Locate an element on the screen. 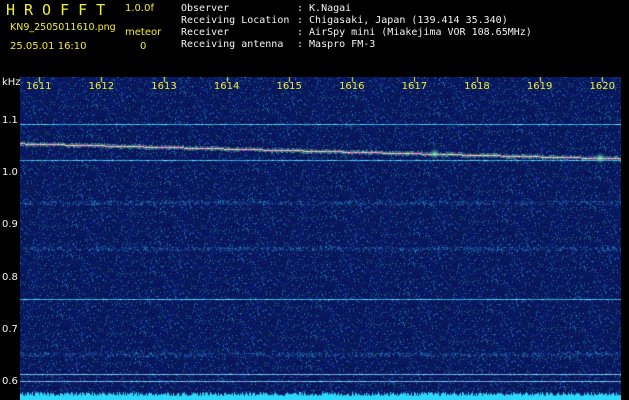  receiver-label: Receiver is located at coordinates (205, 32).